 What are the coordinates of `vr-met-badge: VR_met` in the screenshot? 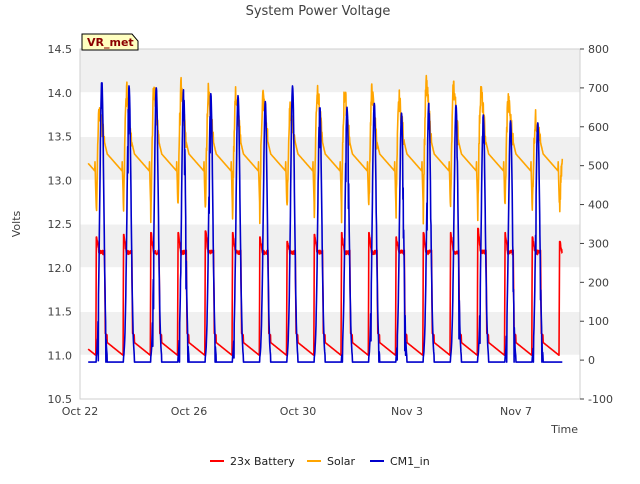 It's located at (110, 42).